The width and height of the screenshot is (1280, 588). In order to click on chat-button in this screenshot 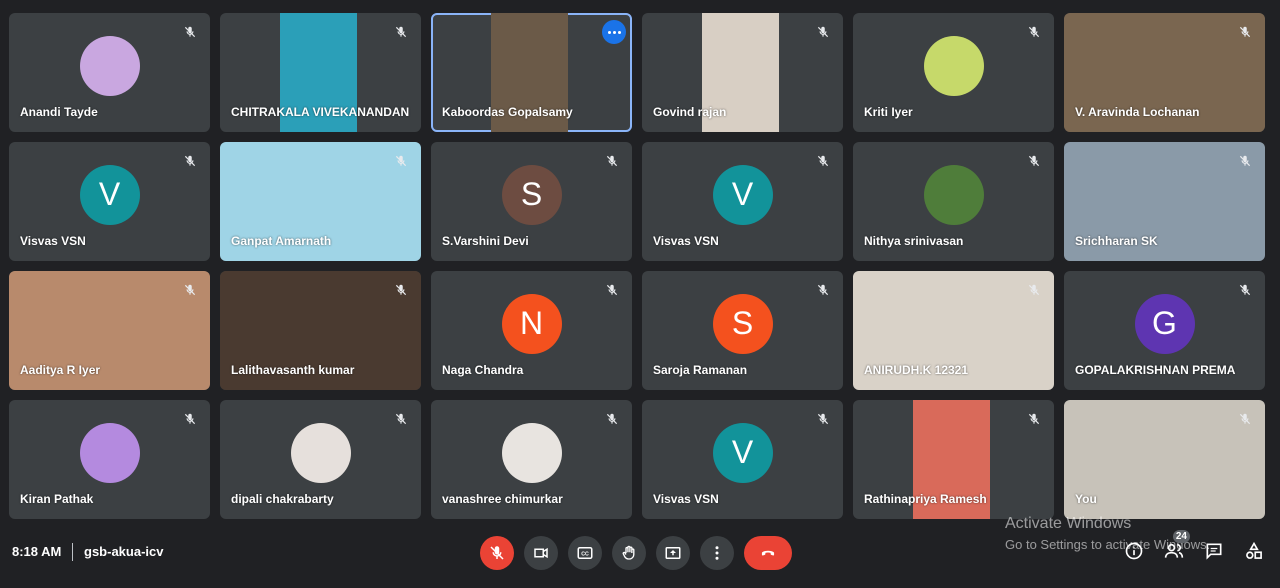, I will do `click(1214, 551)`.